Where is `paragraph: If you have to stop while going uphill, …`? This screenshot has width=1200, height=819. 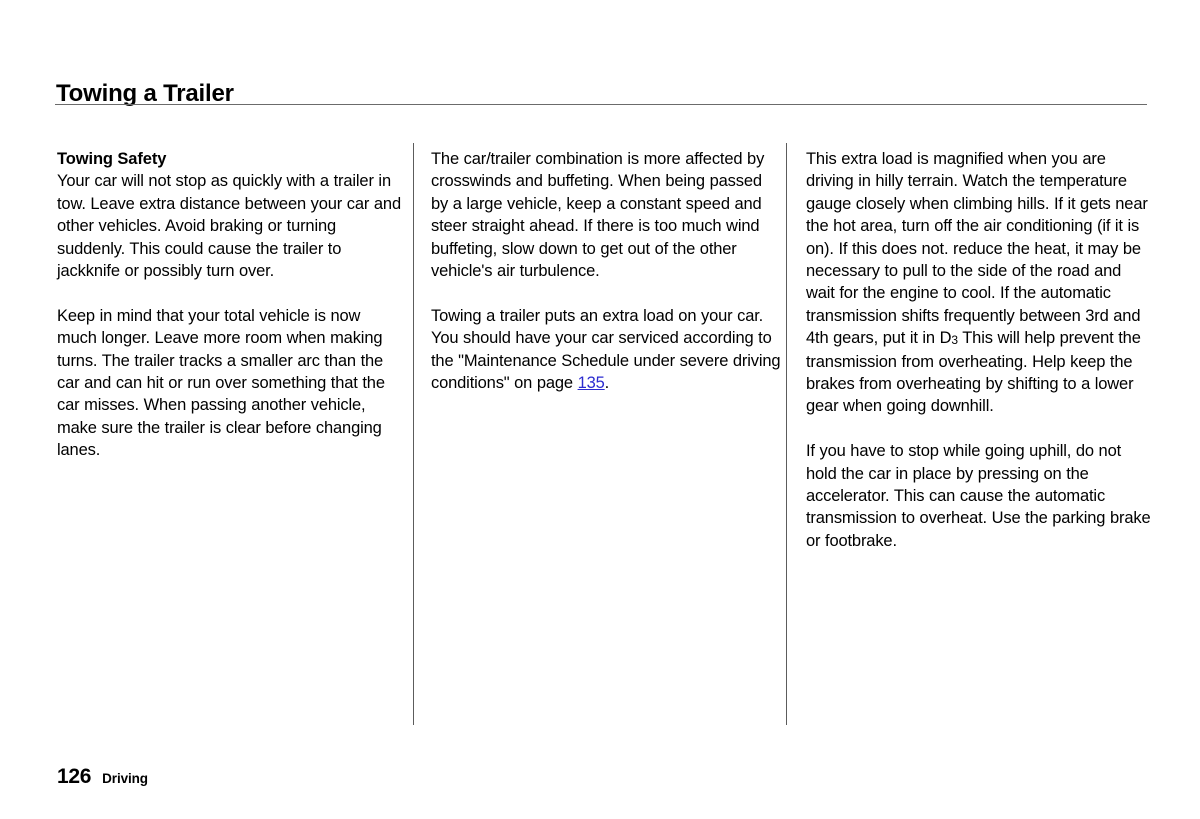
paragraph: If you have to stop while going uphill, … is located at coordinates (978, 496).